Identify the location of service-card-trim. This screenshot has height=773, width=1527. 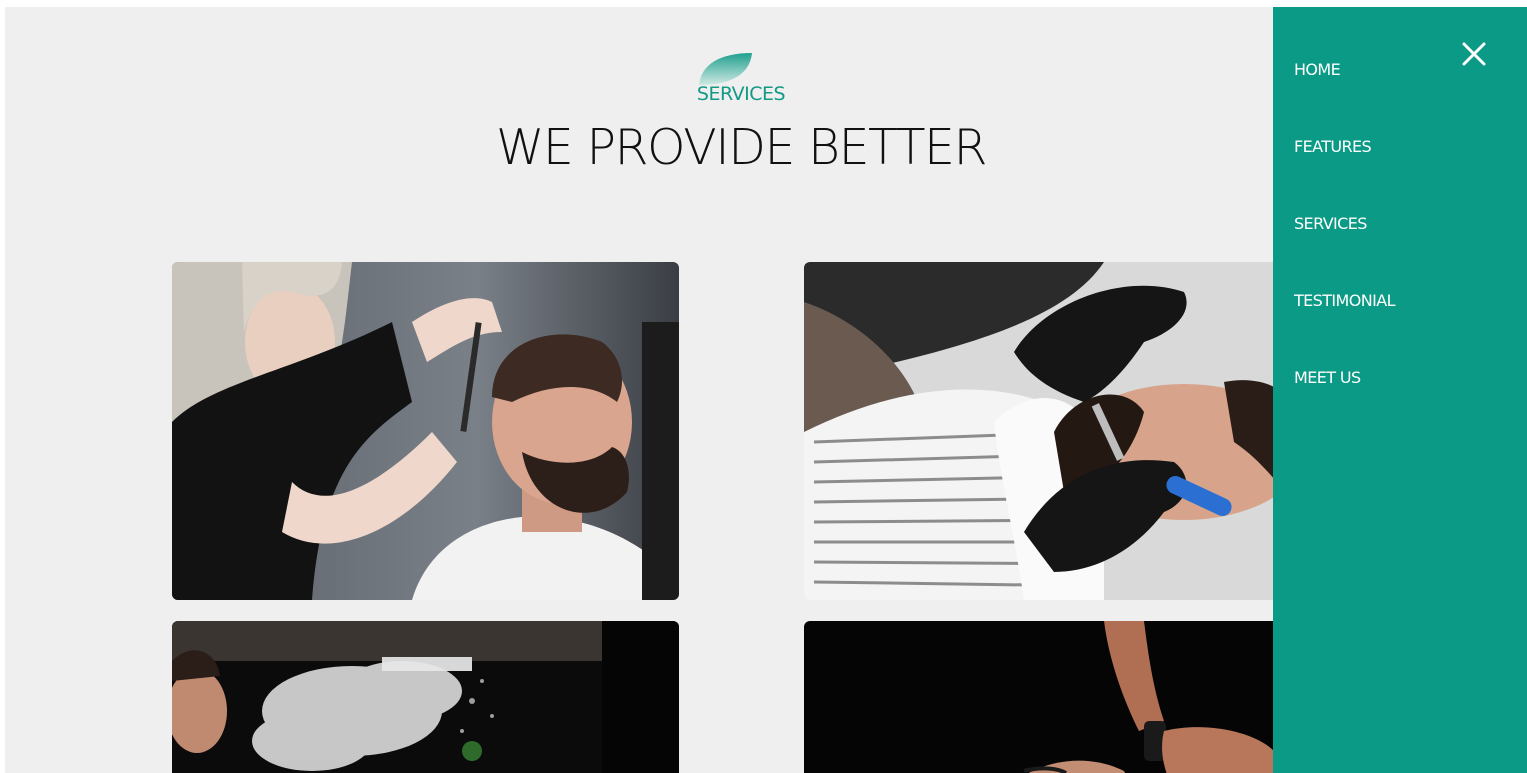
(1057, 697).